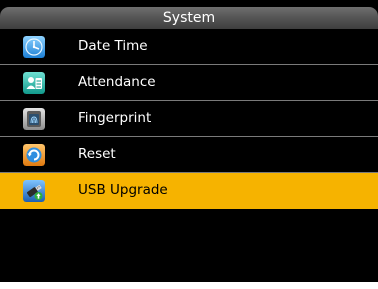 Image resolution: width=378 pixels, height=289 pixels. I want to click on menu-item-fingerprint: Fingerprint, so click(189, 119).